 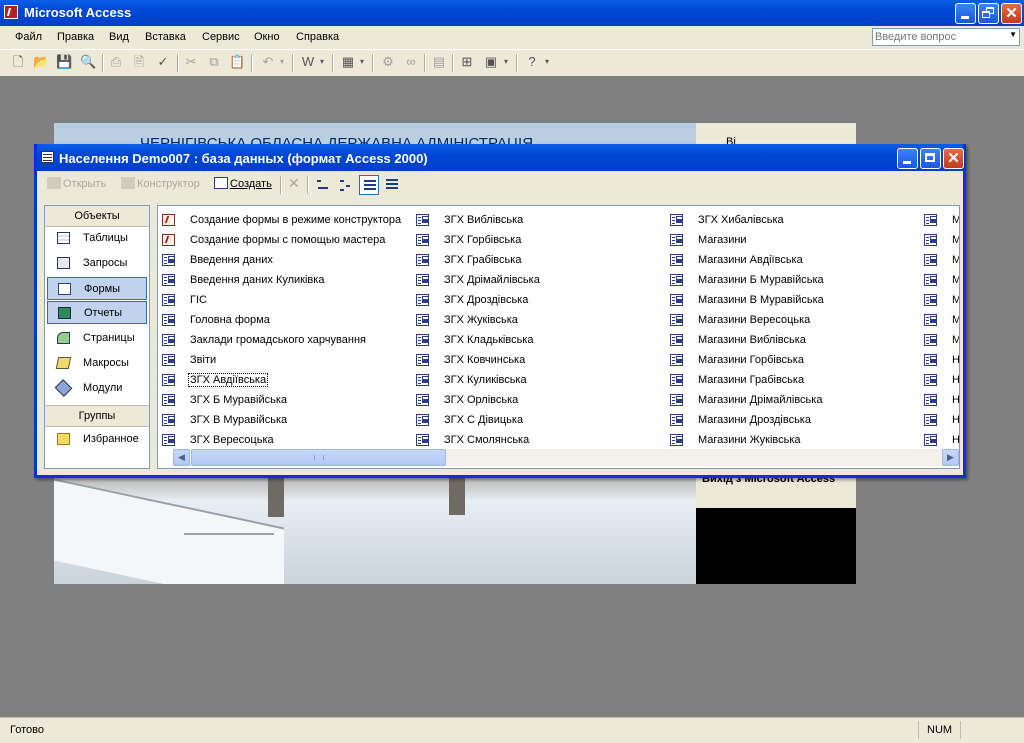 I want to click on new-object-dropdown-icon: ▾, so click(x=506, y=62).